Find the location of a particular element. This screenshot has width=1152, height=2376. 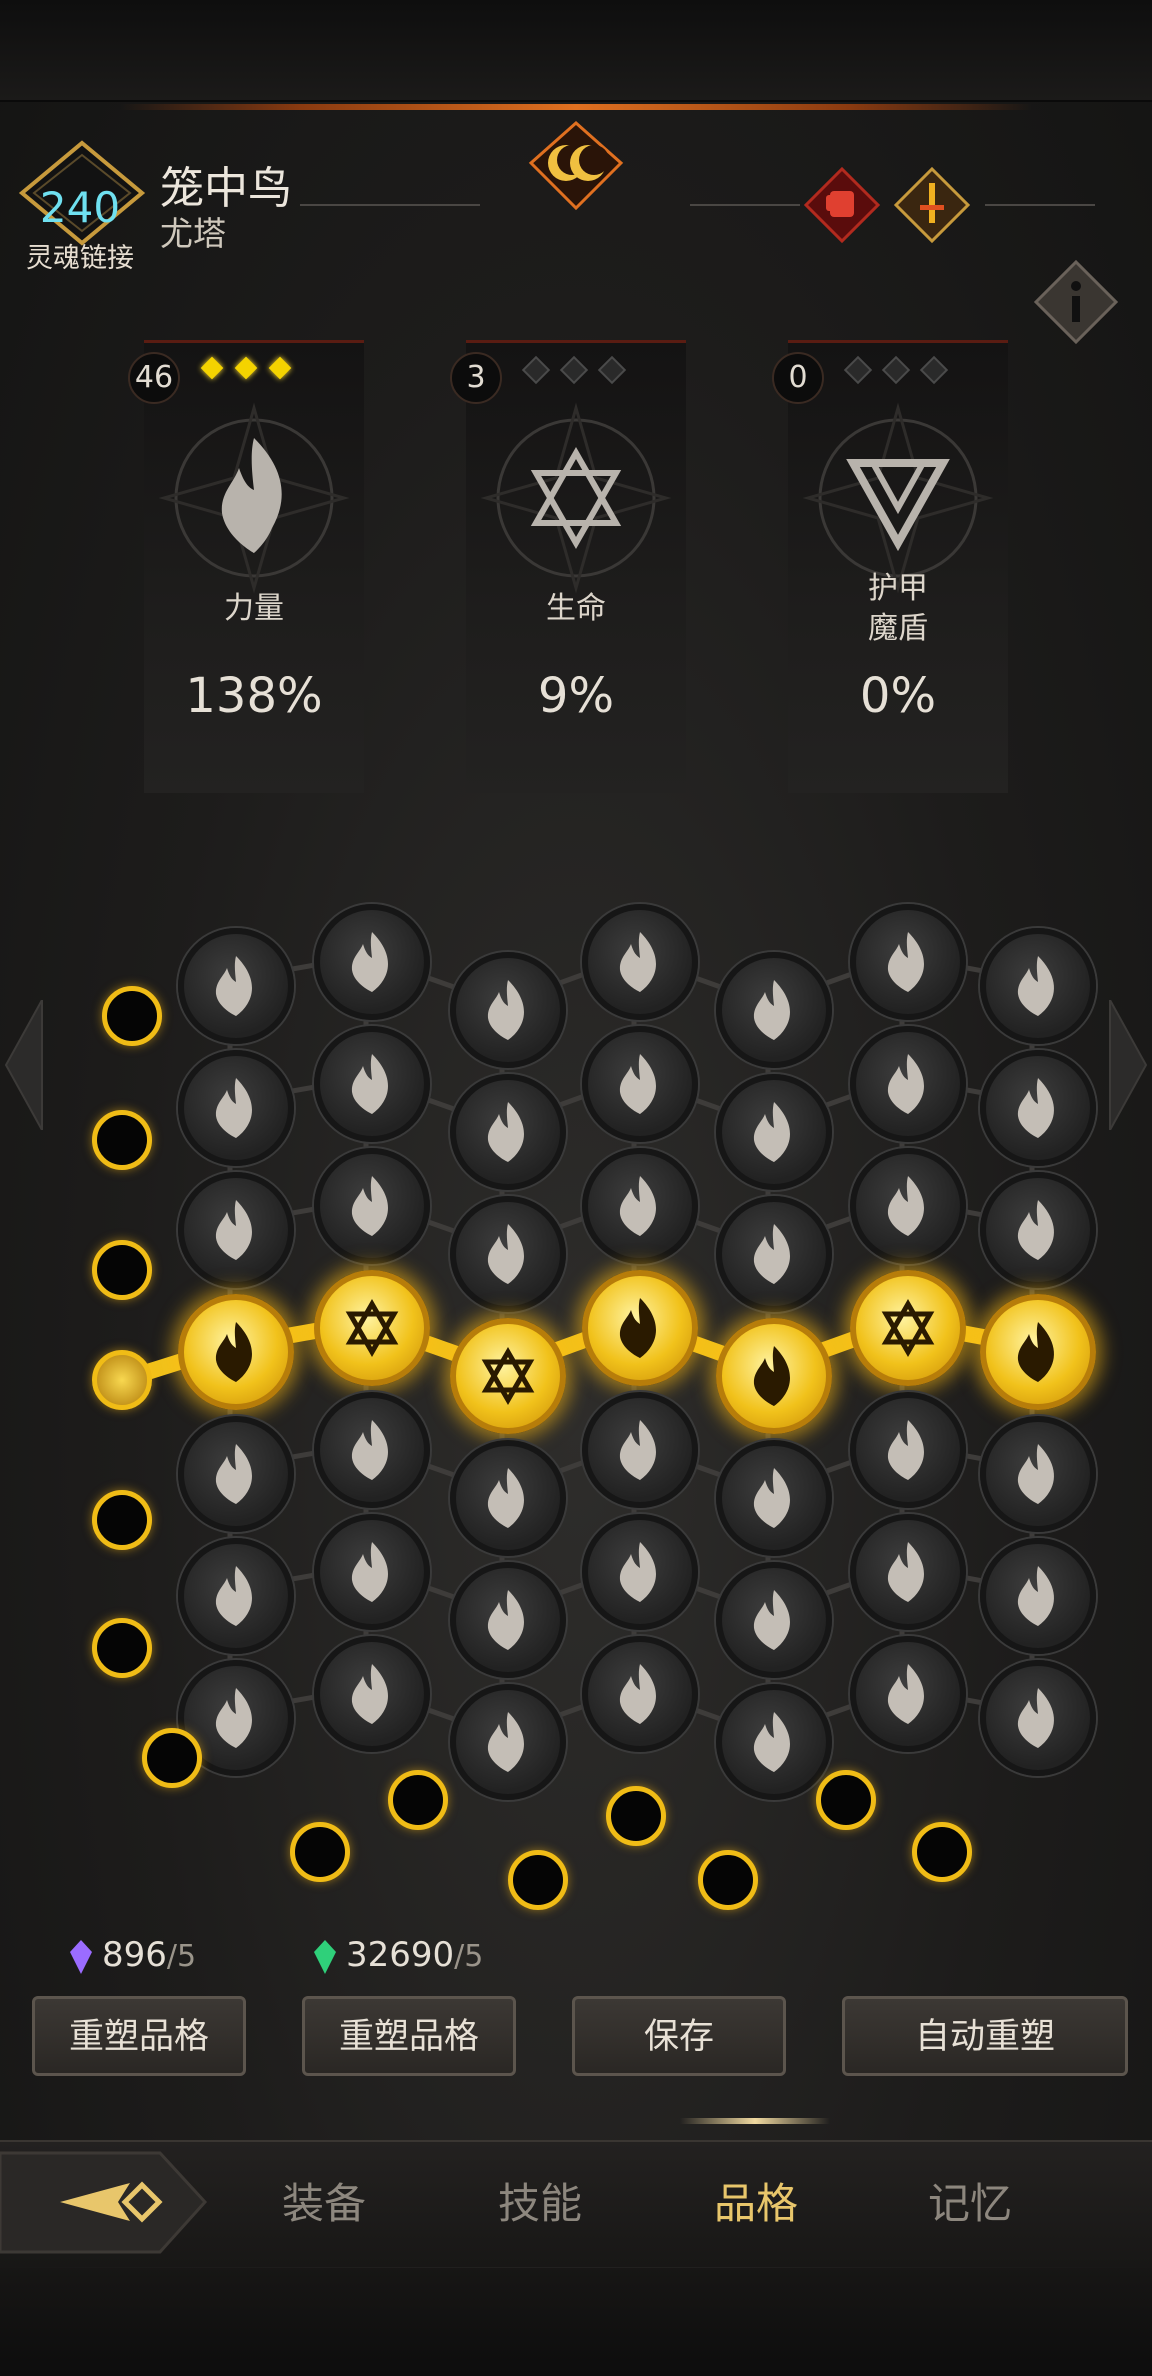

info-icon is located at coordinates (1076, 302).